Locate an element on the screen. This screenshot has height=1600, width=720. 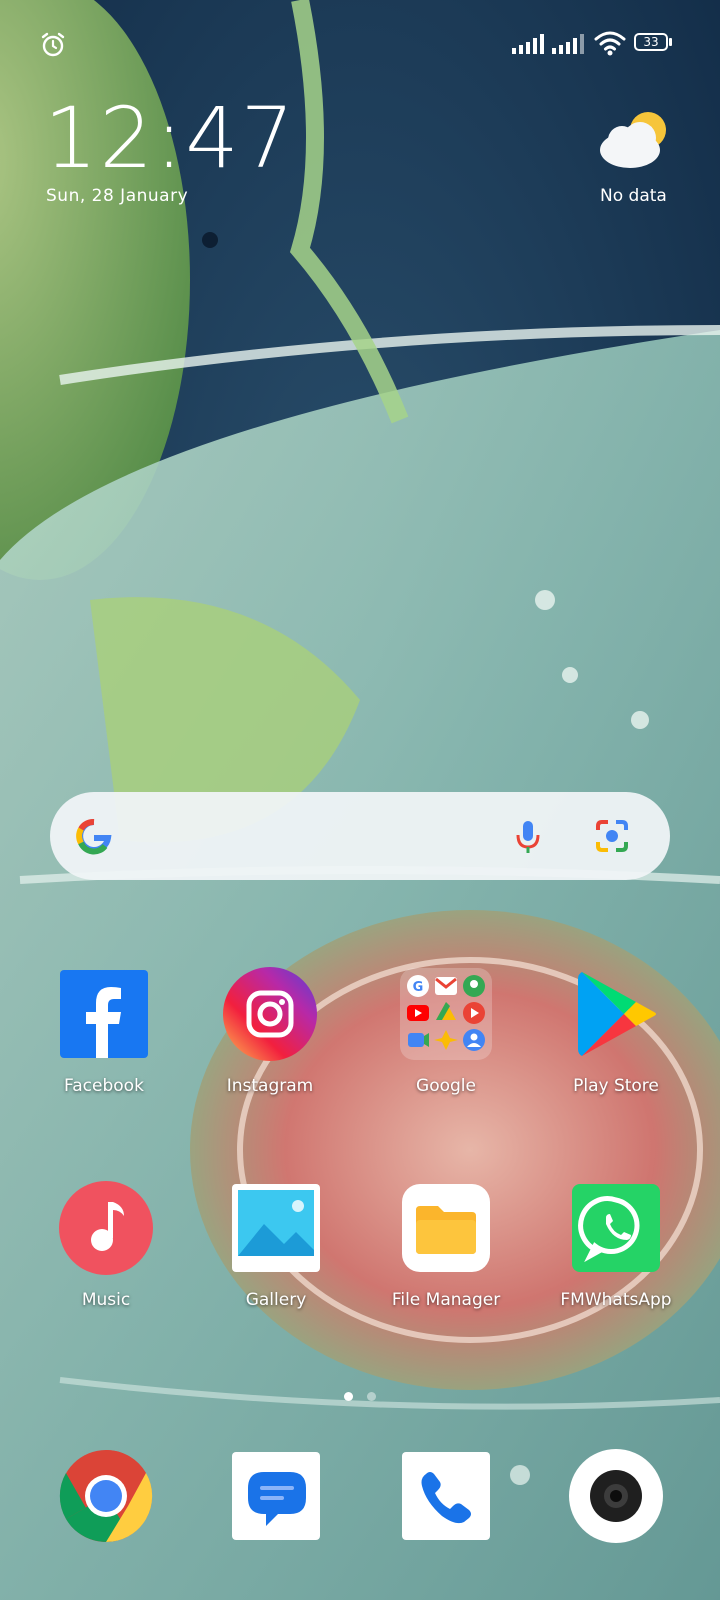
app-label: Gallery is located at coordinates (276, 1300).